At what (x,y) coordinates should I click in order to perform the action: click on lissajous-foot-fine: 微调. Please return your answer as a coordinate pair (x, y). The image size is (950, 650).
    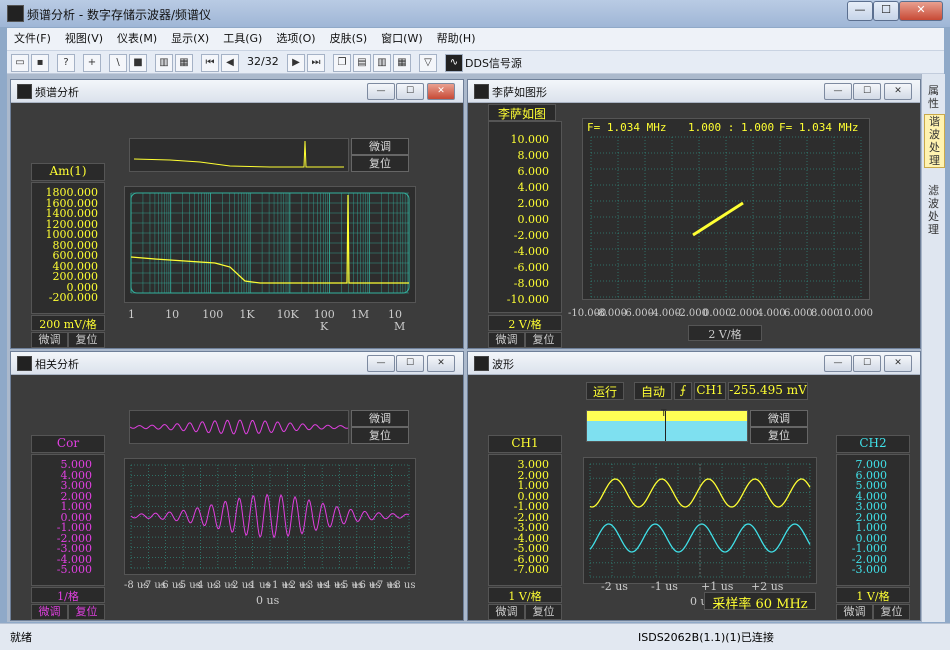
    Looking at the image, I should click on (506, 340).